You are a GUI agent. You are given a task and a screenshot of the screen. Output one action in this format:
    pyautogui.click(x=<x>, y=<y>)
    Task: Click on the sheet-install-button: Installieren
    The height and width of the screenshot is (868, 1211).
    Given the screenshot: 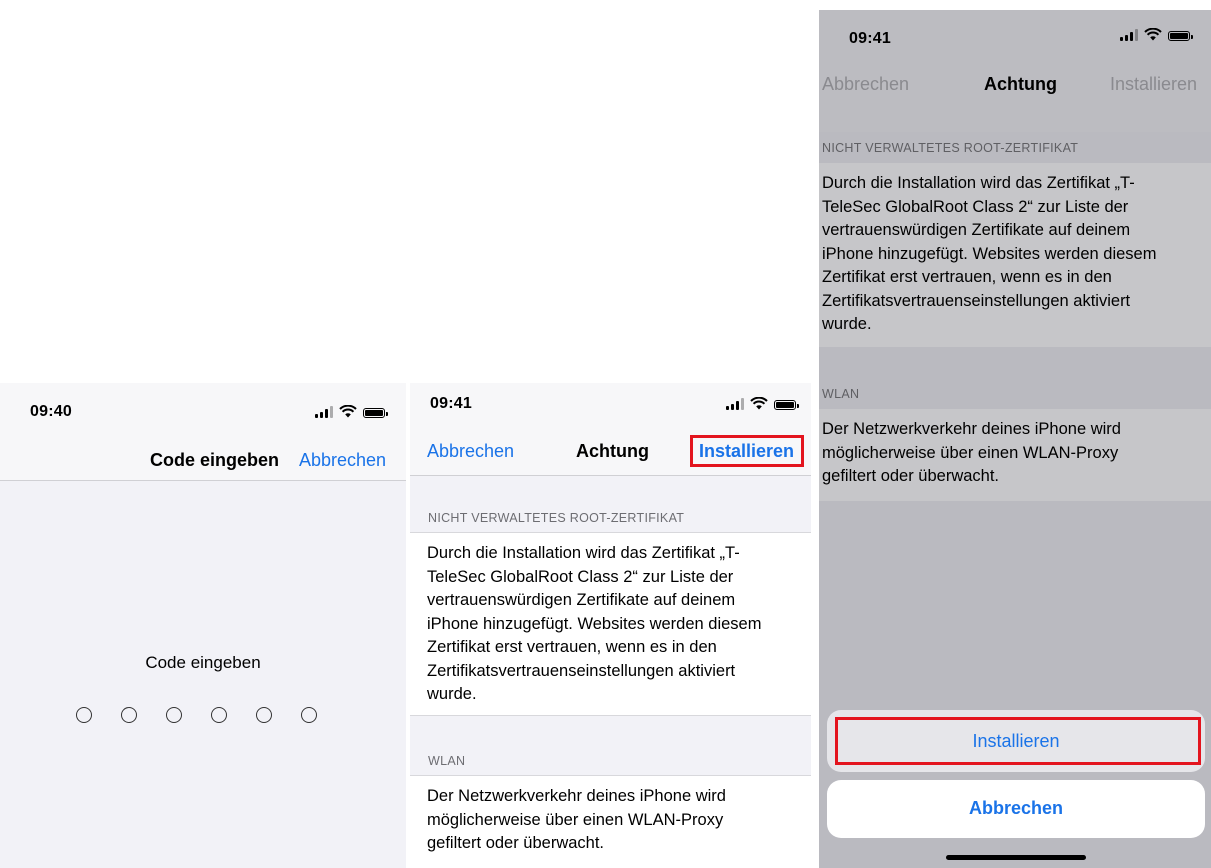 What is the action you would take?
    pyautogui.click(x=1016, y=741)
    